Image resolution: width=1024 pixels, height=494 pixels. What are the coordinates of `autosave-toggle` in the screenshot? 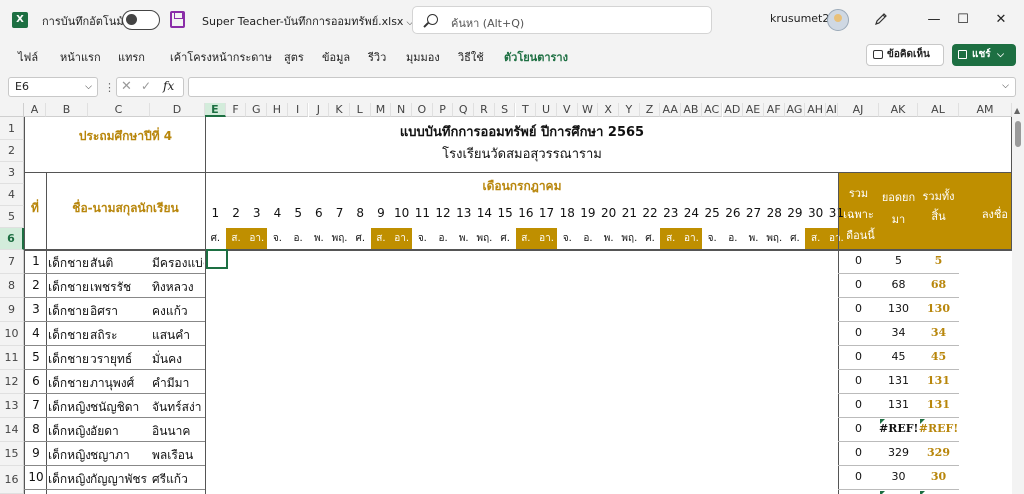 It's located at (141, 20).